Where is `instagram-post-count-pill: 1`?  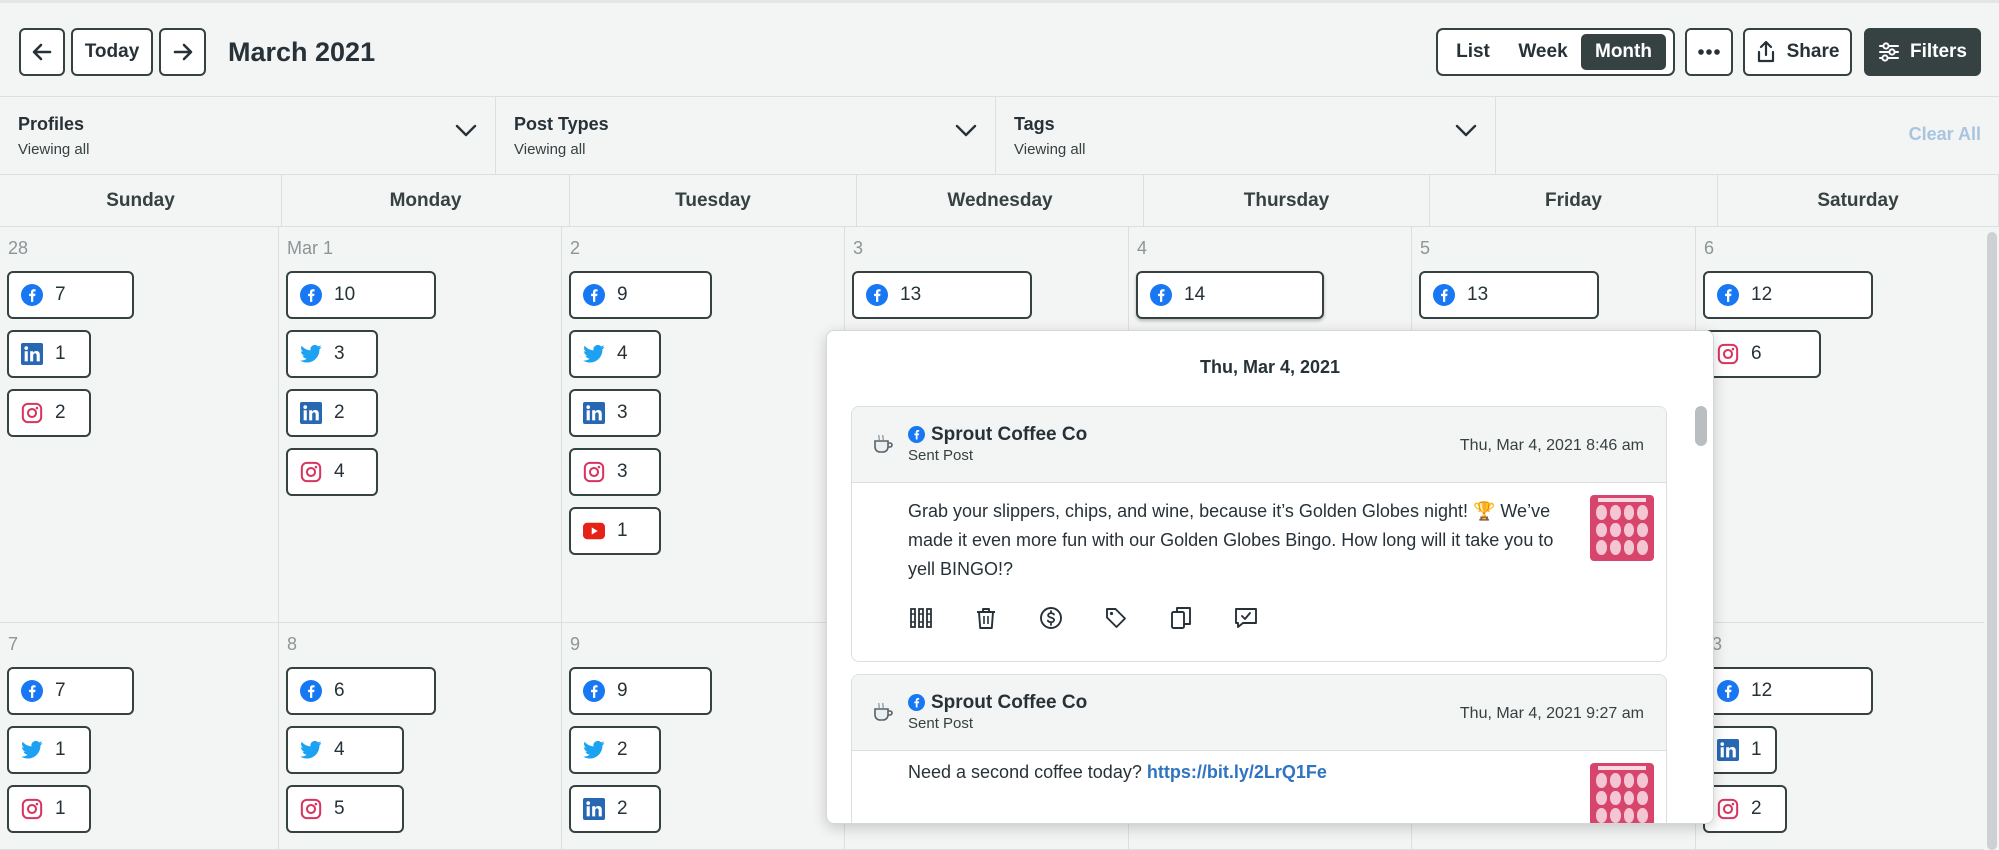 instagram-post-count-pill: 1 is located at coordinates (49, 809).